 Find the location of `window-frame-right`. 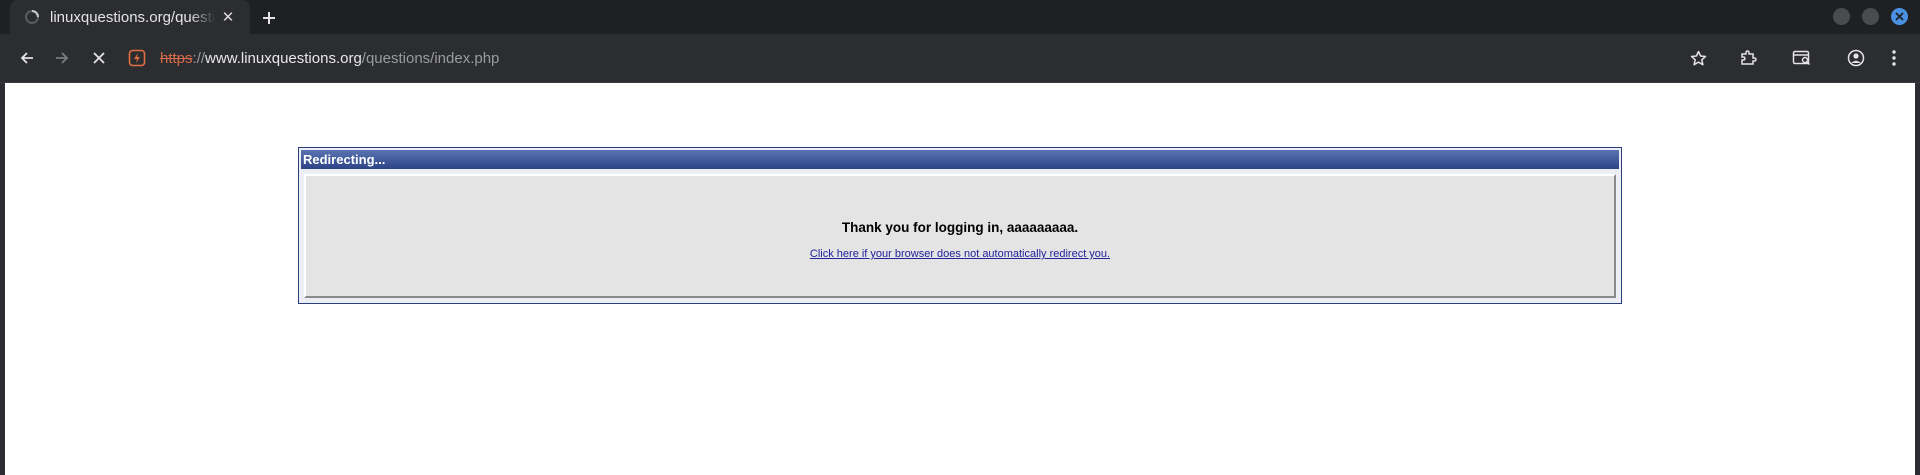

window-frame-right is located at coordinates (1917, 279).